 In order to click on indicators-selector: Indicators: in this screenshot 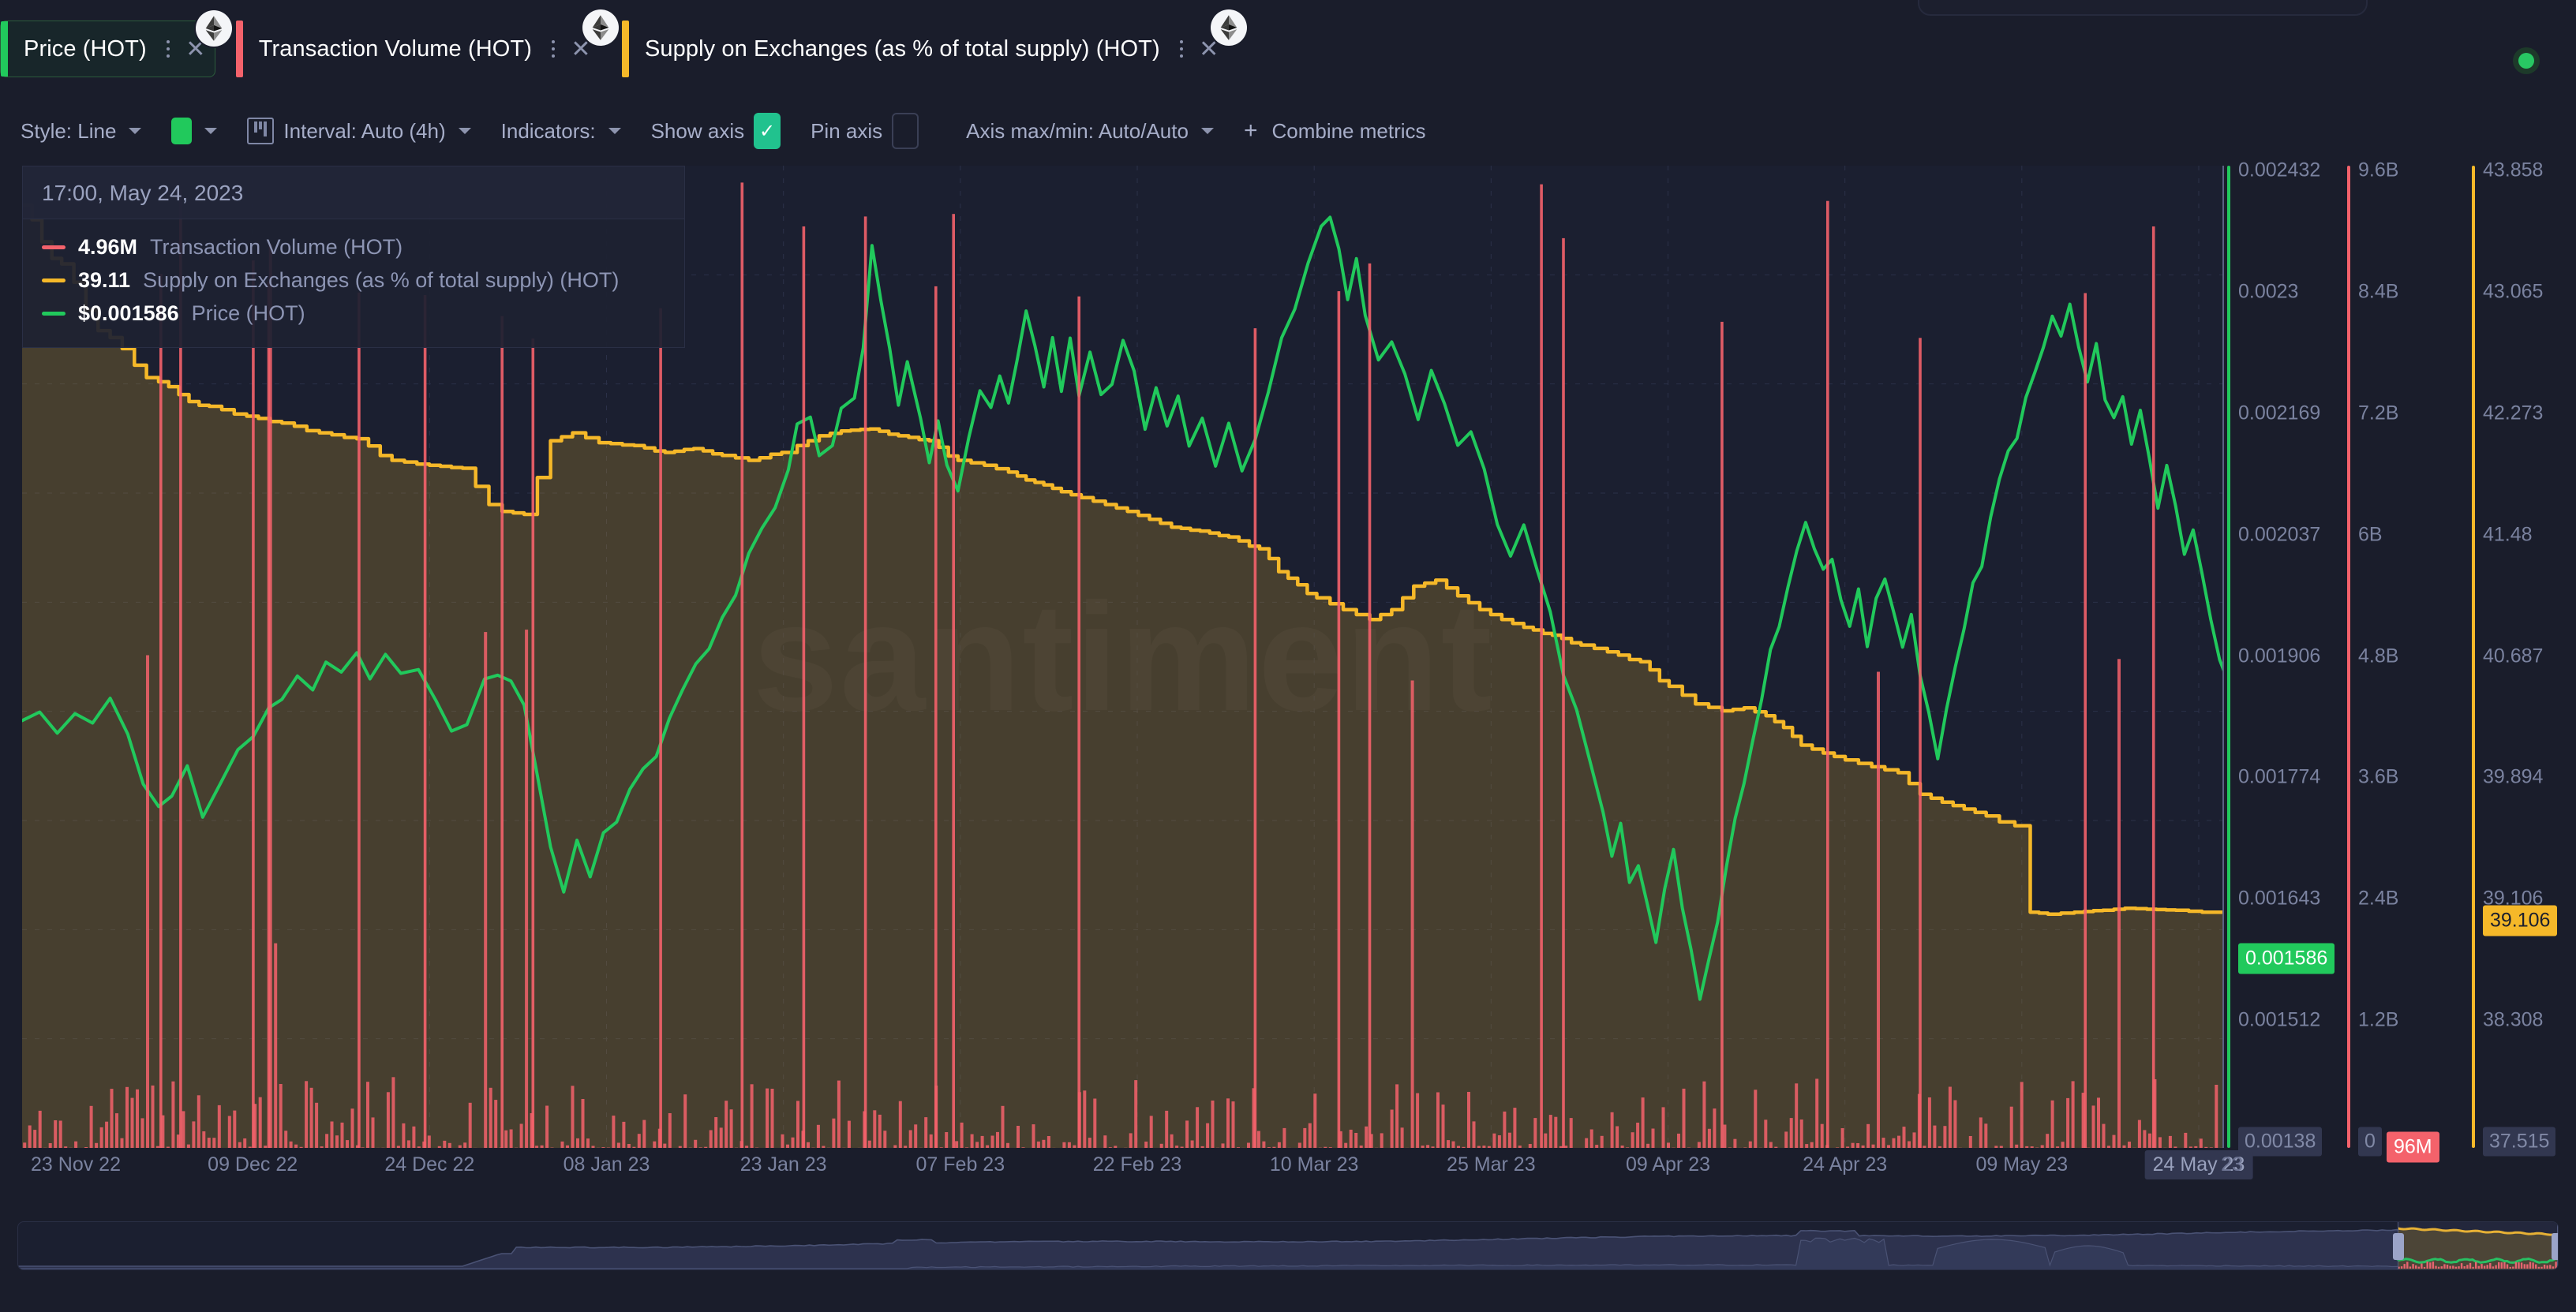, I will do `click(568, 131)`.